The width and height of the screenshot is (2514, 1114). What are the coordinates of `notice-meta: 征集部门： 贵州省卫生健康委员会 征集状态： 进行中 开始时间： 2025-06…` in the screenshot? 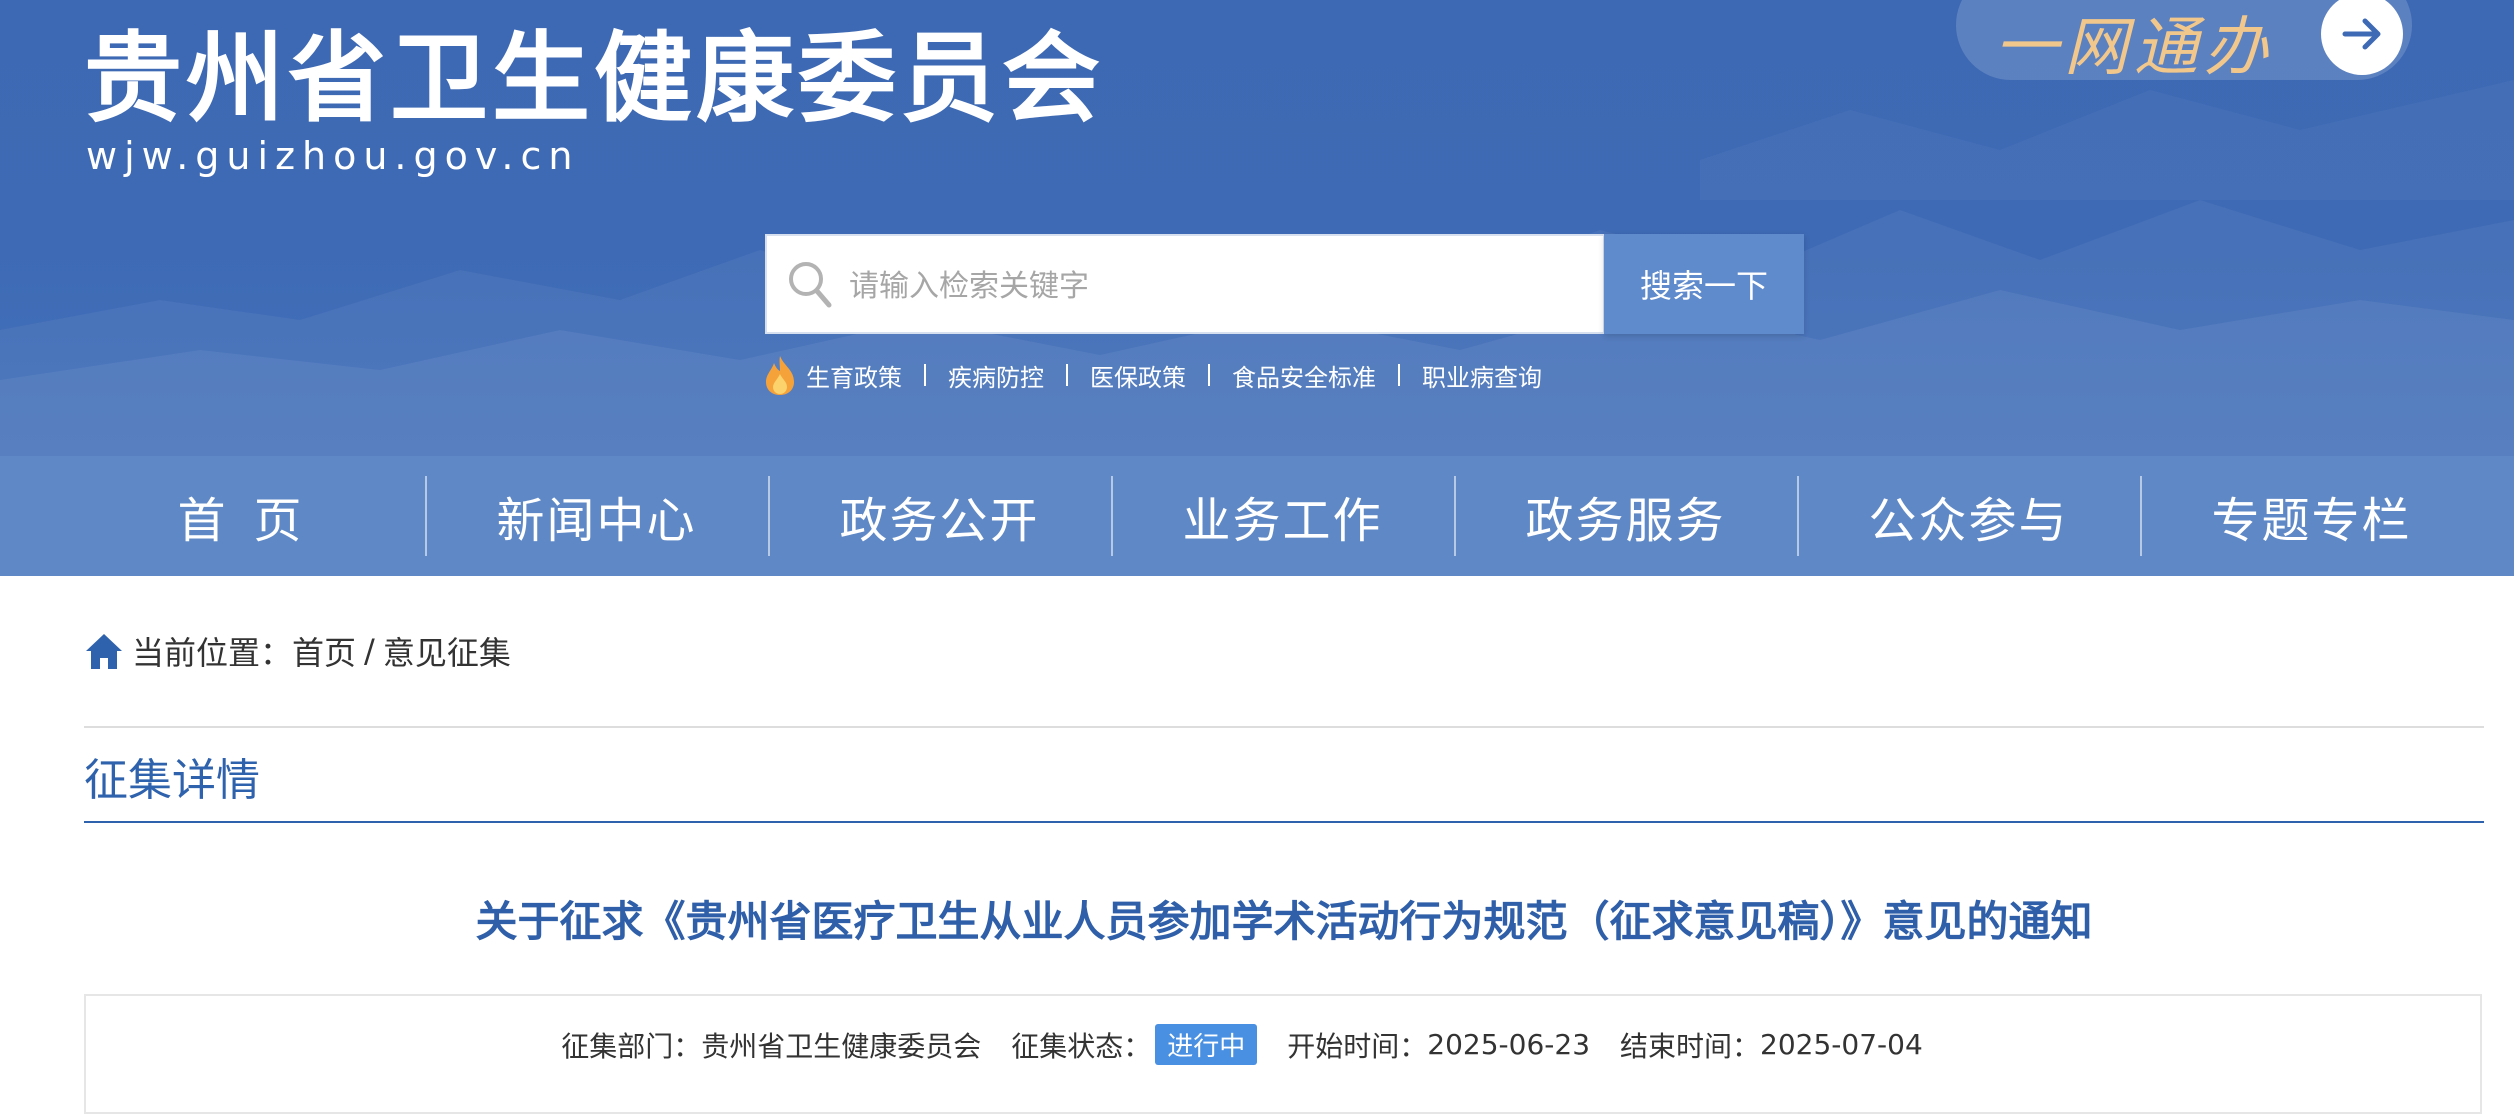 It's located at (1257, 1044).